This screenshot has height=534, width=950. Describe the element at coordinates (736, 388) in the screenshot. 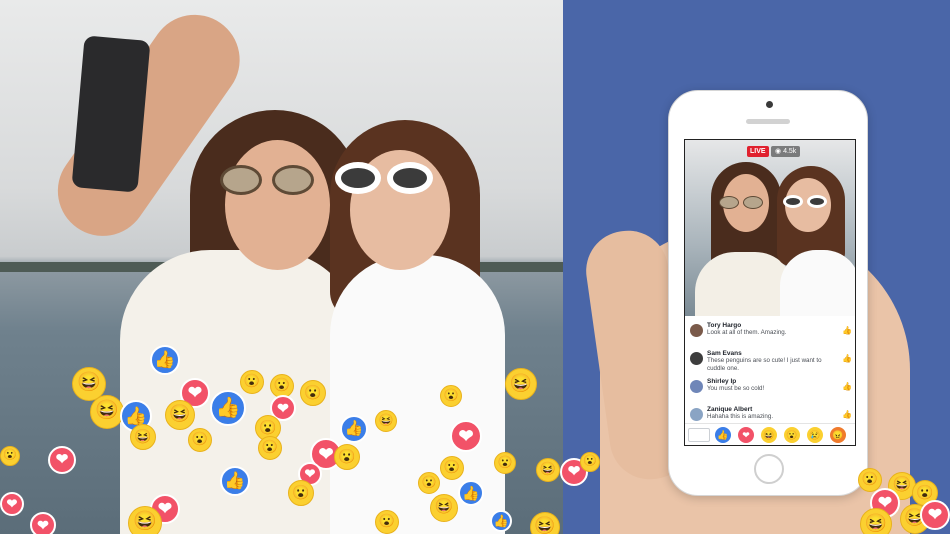

I see `comment-text: You must be so cold!` at that location.